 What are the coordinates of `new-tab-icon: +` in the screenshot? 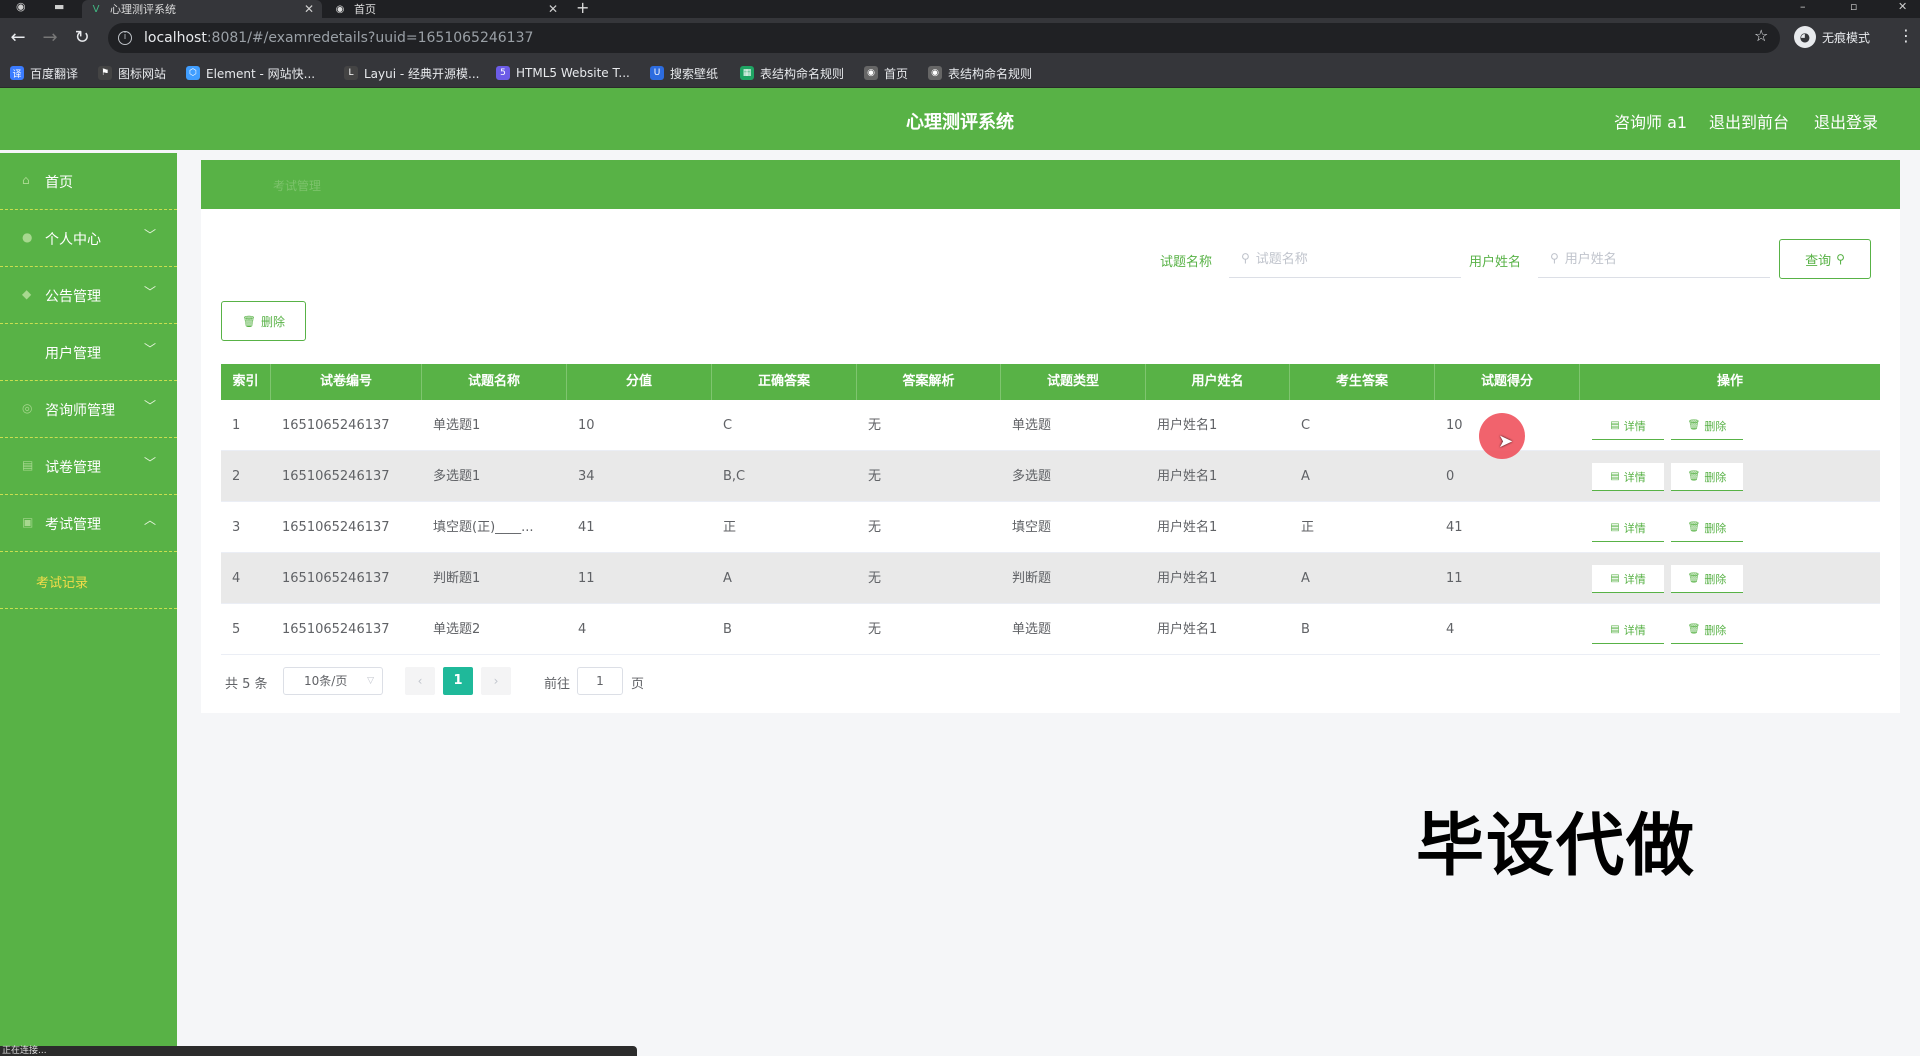 It's located at (582, 9).